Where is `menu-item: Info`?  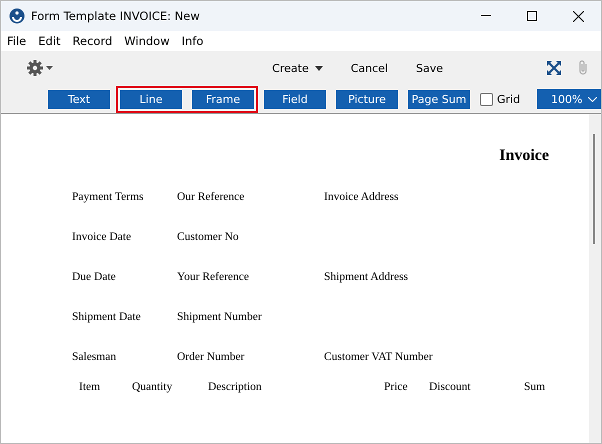
menu-item: Info is located at coordinates (193, 41).